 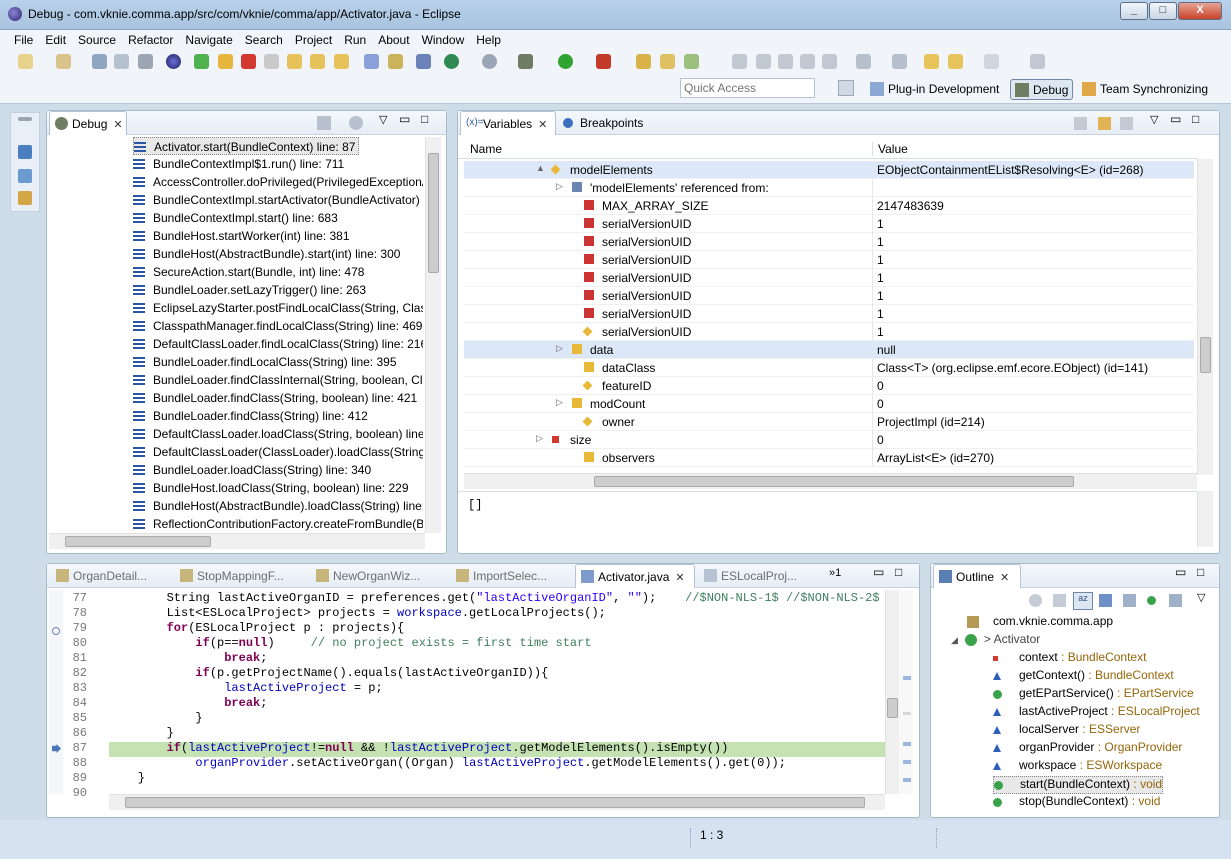 What do you see at coordinates (1205, 519) in the screenshot?
I see `details-vscrollbar` at bounding box center [1205, 519].